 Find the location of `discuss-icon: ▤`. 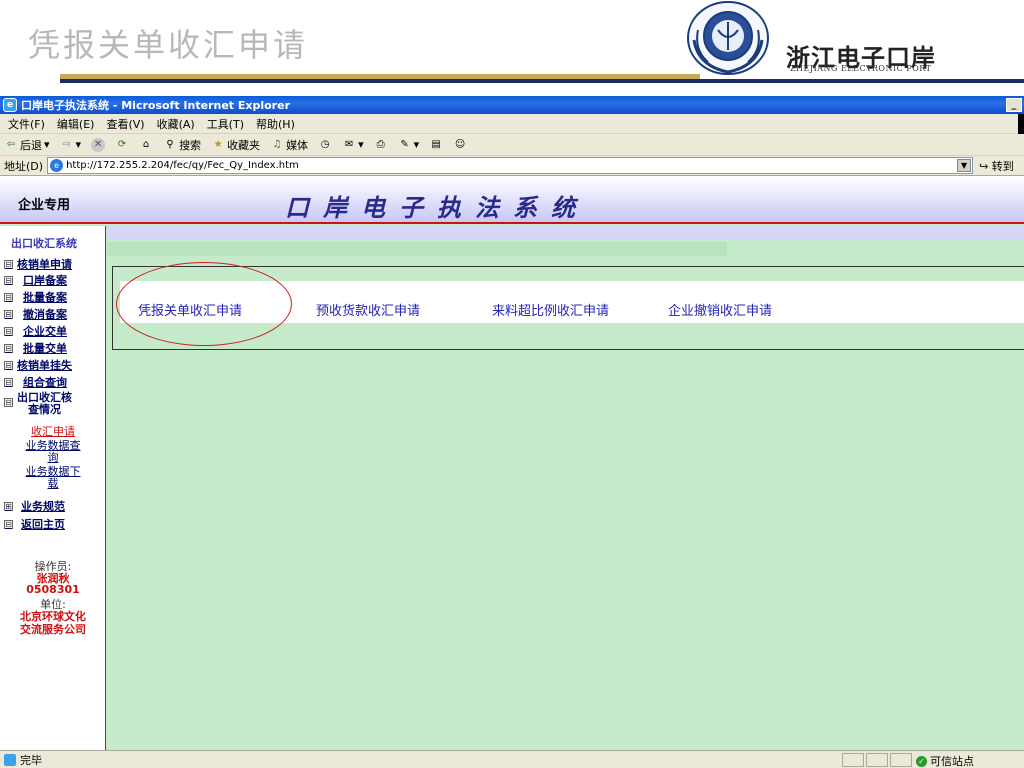

discuss-icon: ▤ is located at coordinates (436, 144).